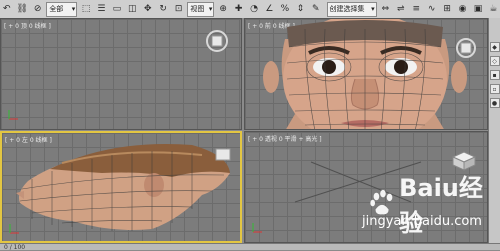 Image resolution: width=500 pixels, height=251 pixels. Describe the element at coordinates (21, 9) in the screenshot. I see `link-icon: ⛓` at that location.